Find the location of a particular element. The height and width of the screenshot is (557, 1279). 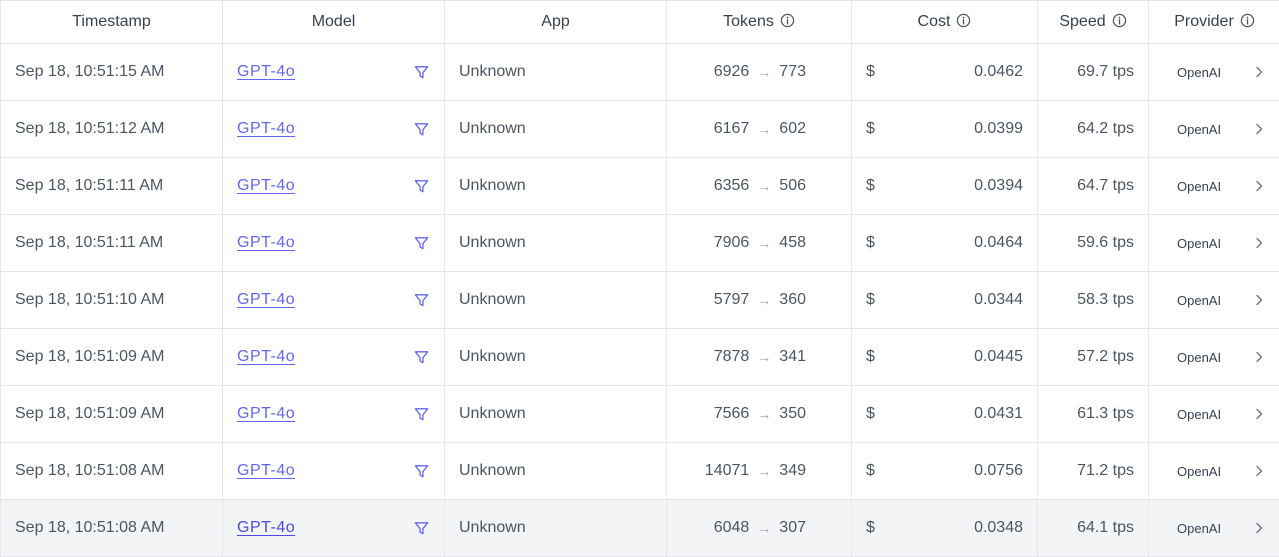

speed-cell: 59.6 tps is located at coordinates (1093, 243).